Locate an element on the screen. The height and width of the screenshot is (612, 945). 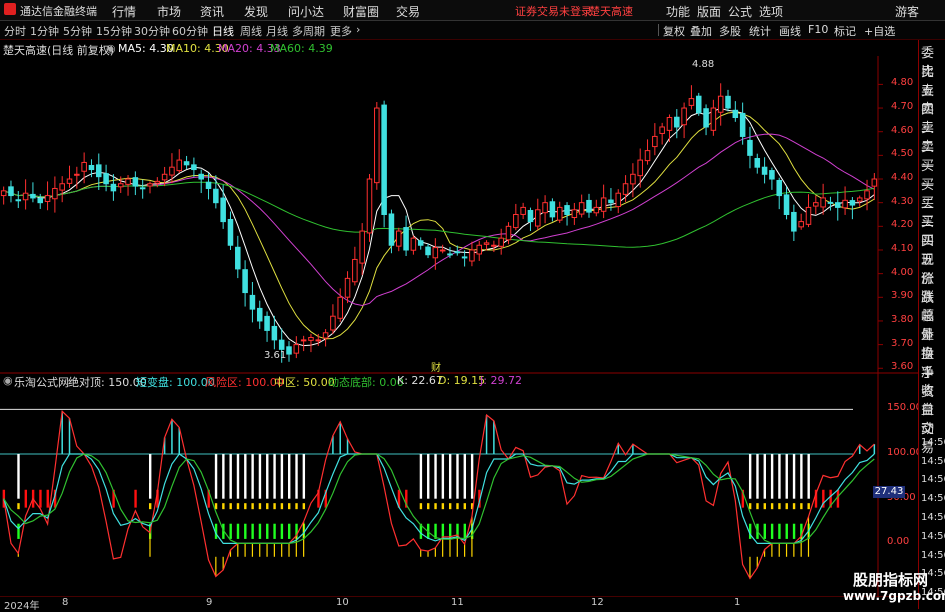
menu-shichang: 市场 is located at coordinates (169, 11).